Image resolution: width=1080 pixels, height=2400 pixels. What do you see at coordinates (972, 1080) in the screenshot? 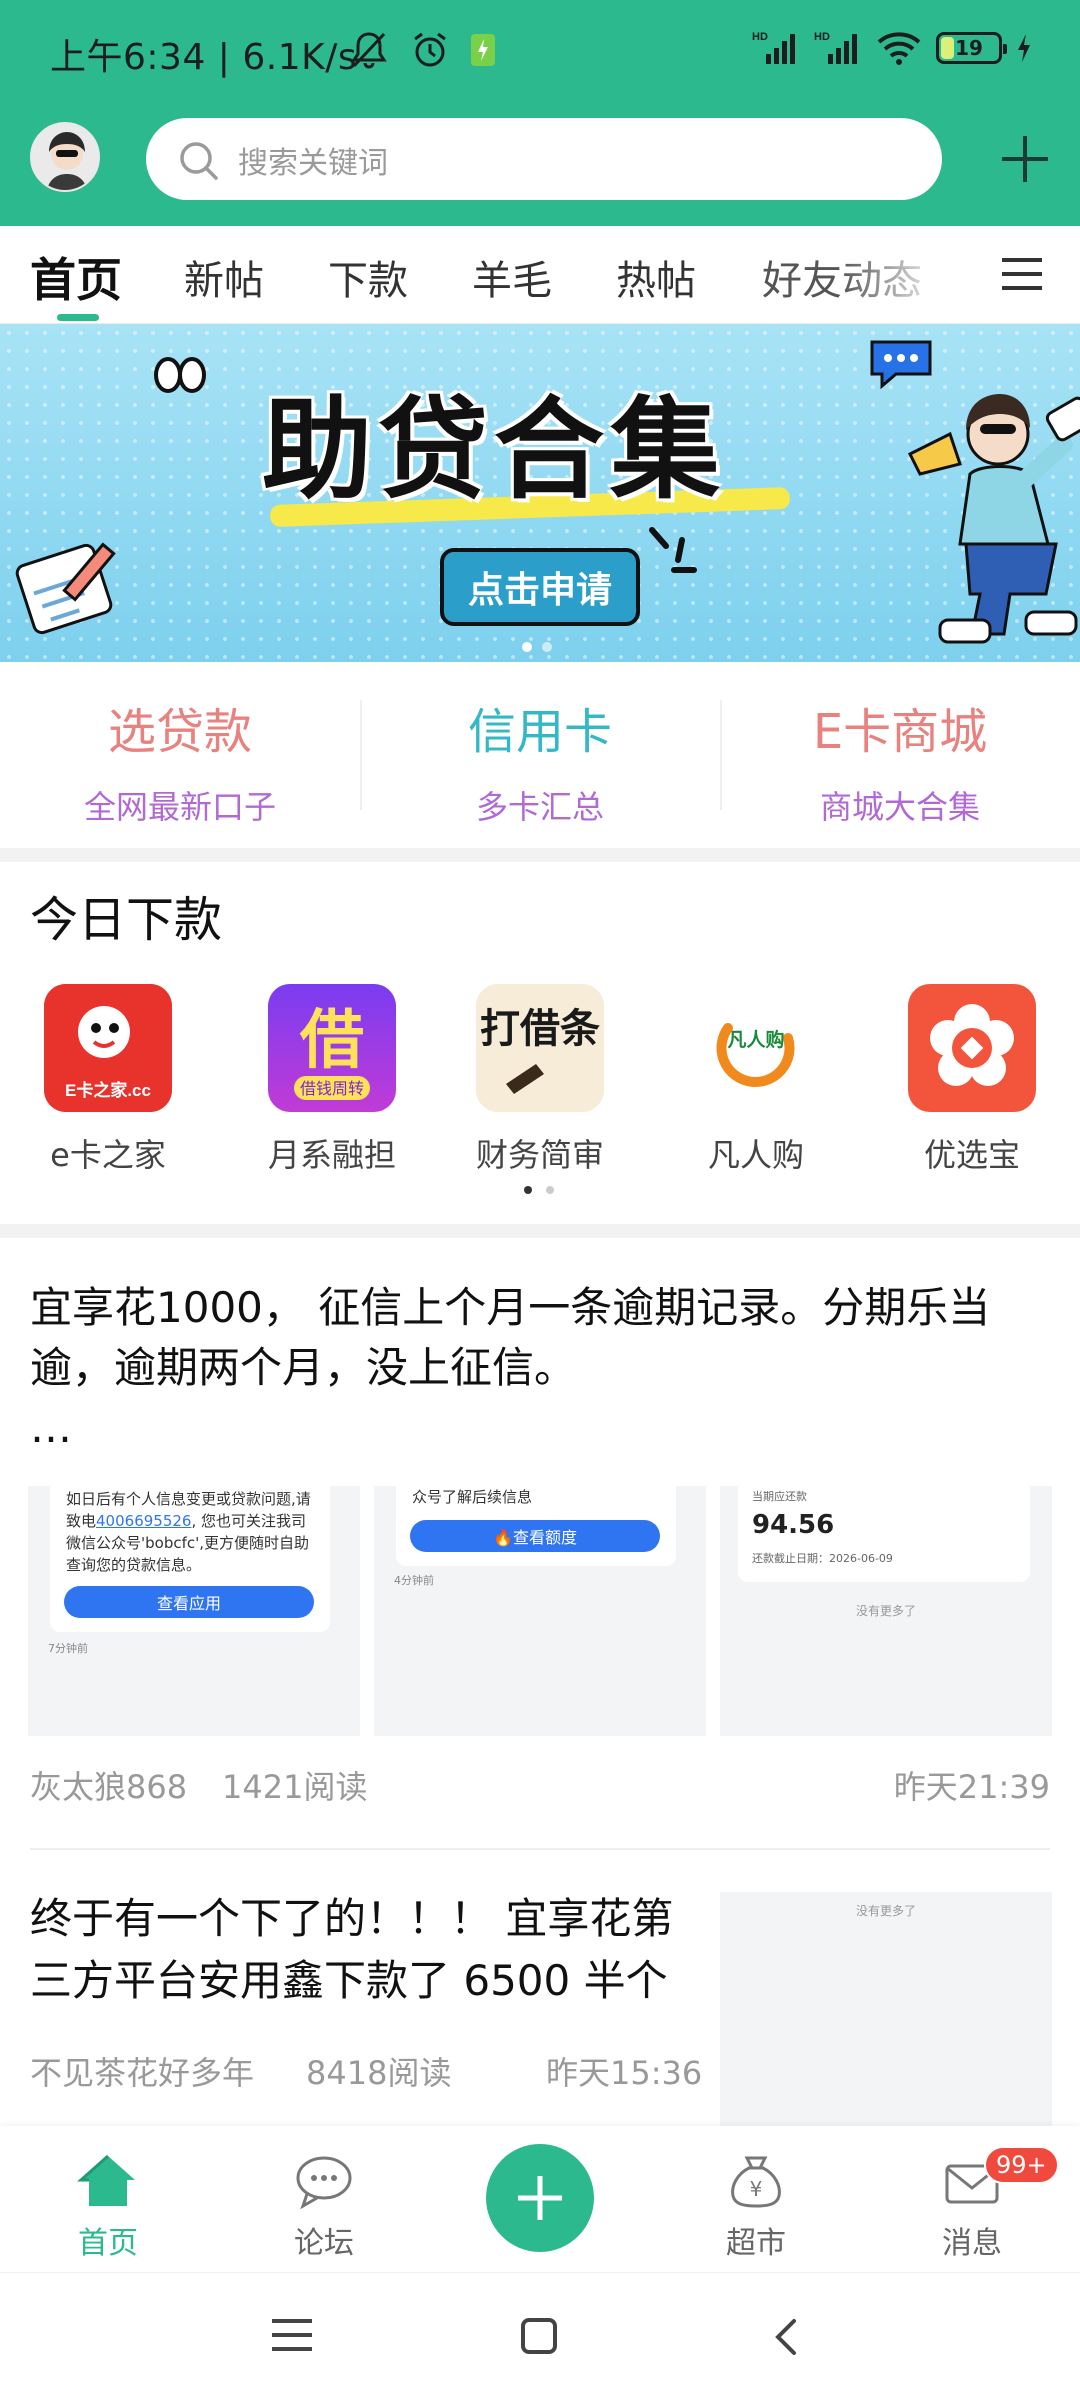
I see `app-item: 优选宝` at bounding box center [972, 1080].